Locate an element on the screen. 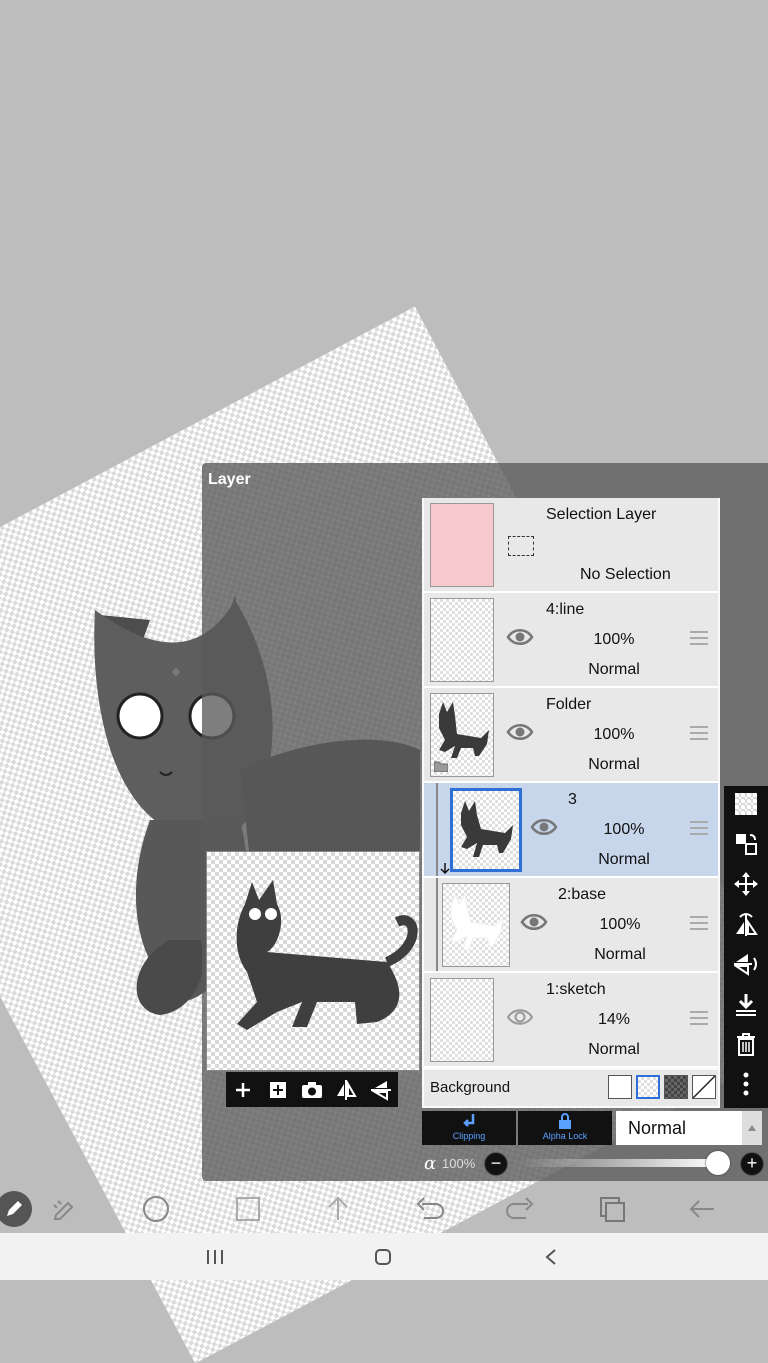 This screenshot has height=1363, width=768. clipping-button: Clipping is located at coordinates (469, 1128).